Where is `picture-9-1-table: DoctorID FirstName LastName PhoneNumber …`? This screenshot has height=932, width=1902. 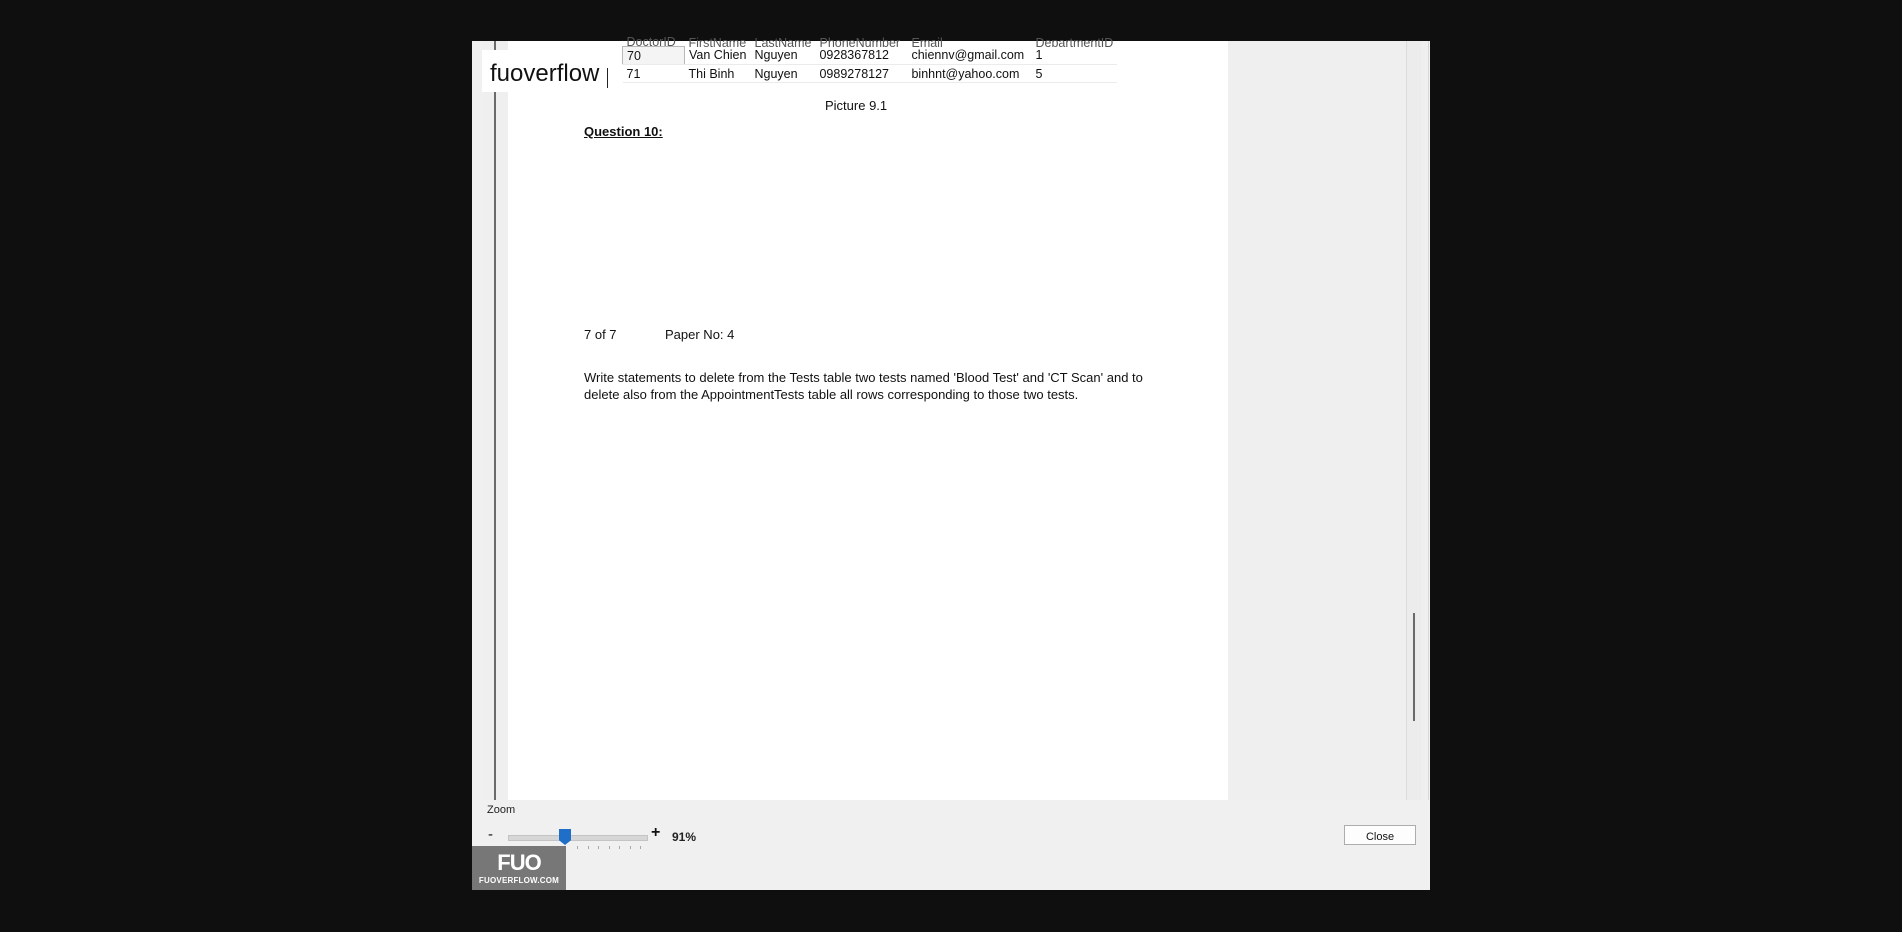
picture-9-1-table: DoctorID FirstName LastName PhoneNumber … is located at coordinates (870, 56).